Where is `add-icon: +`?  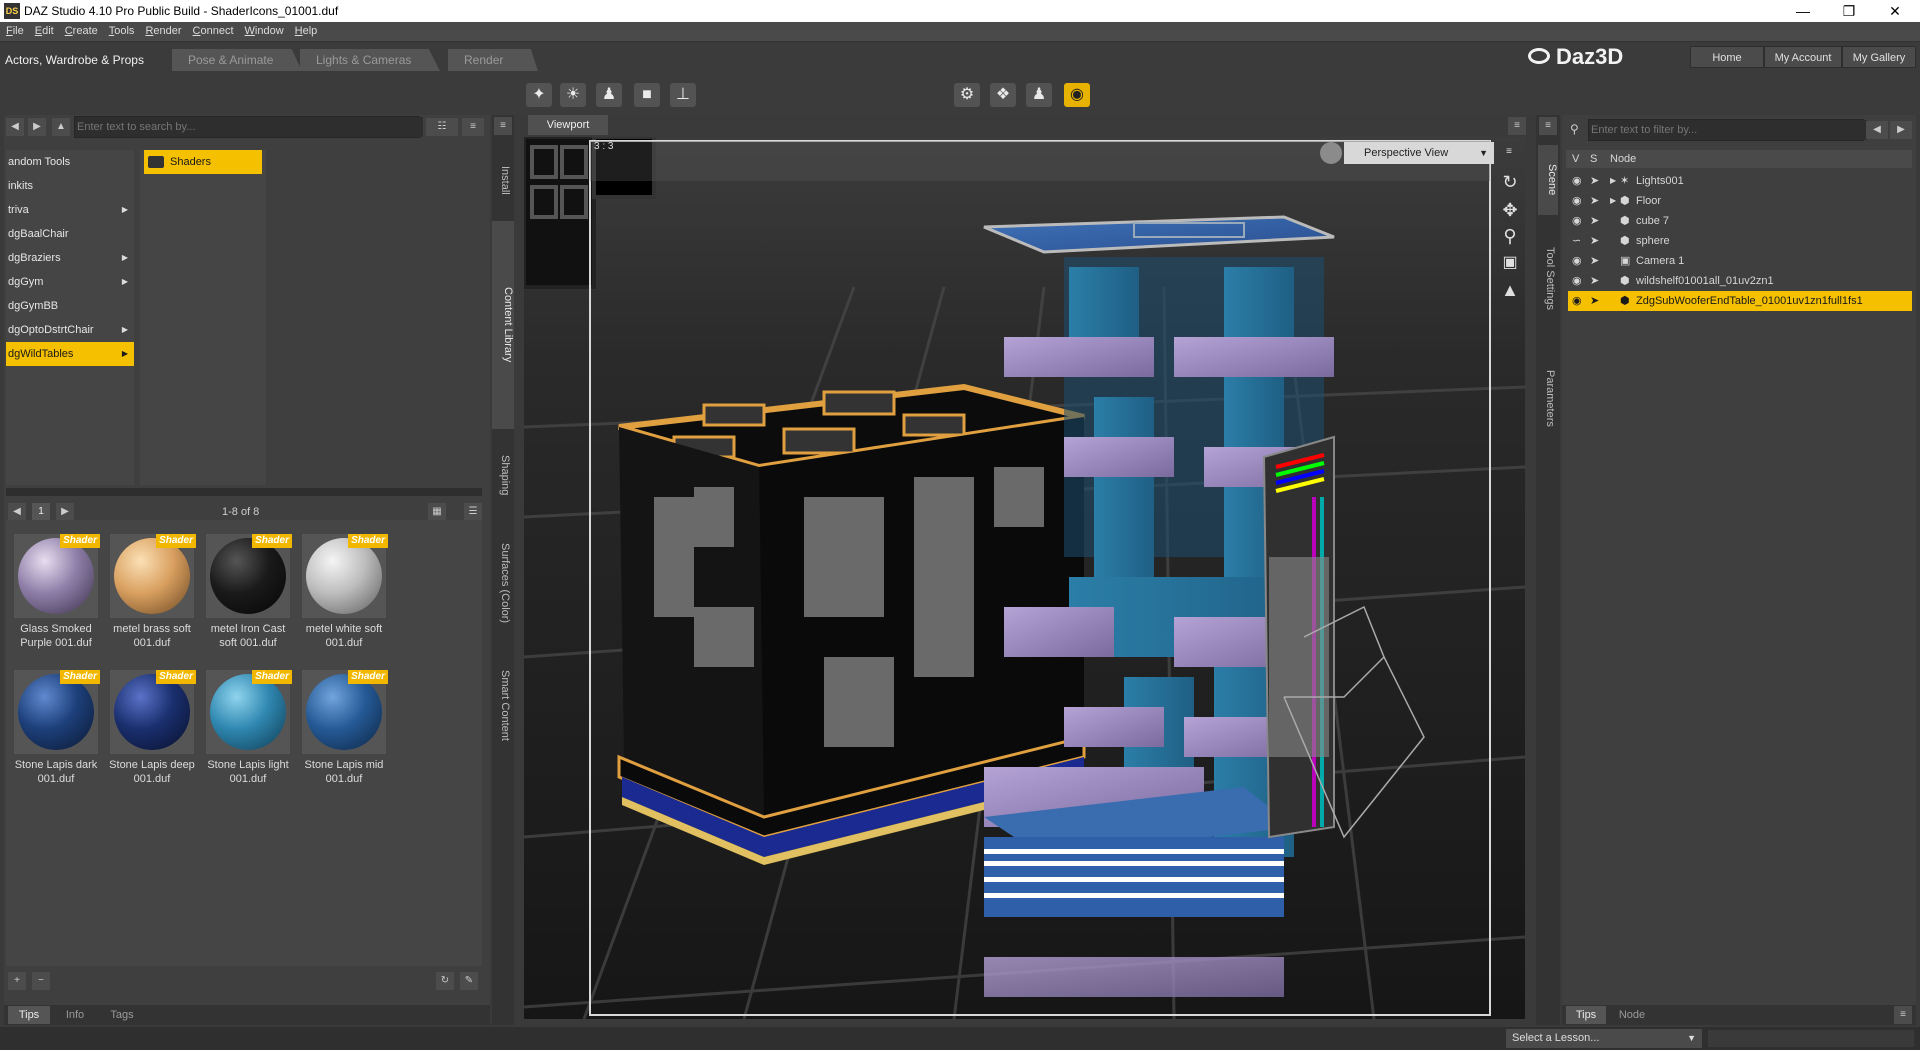
add-icon: + is located at coordinates (17, 981).